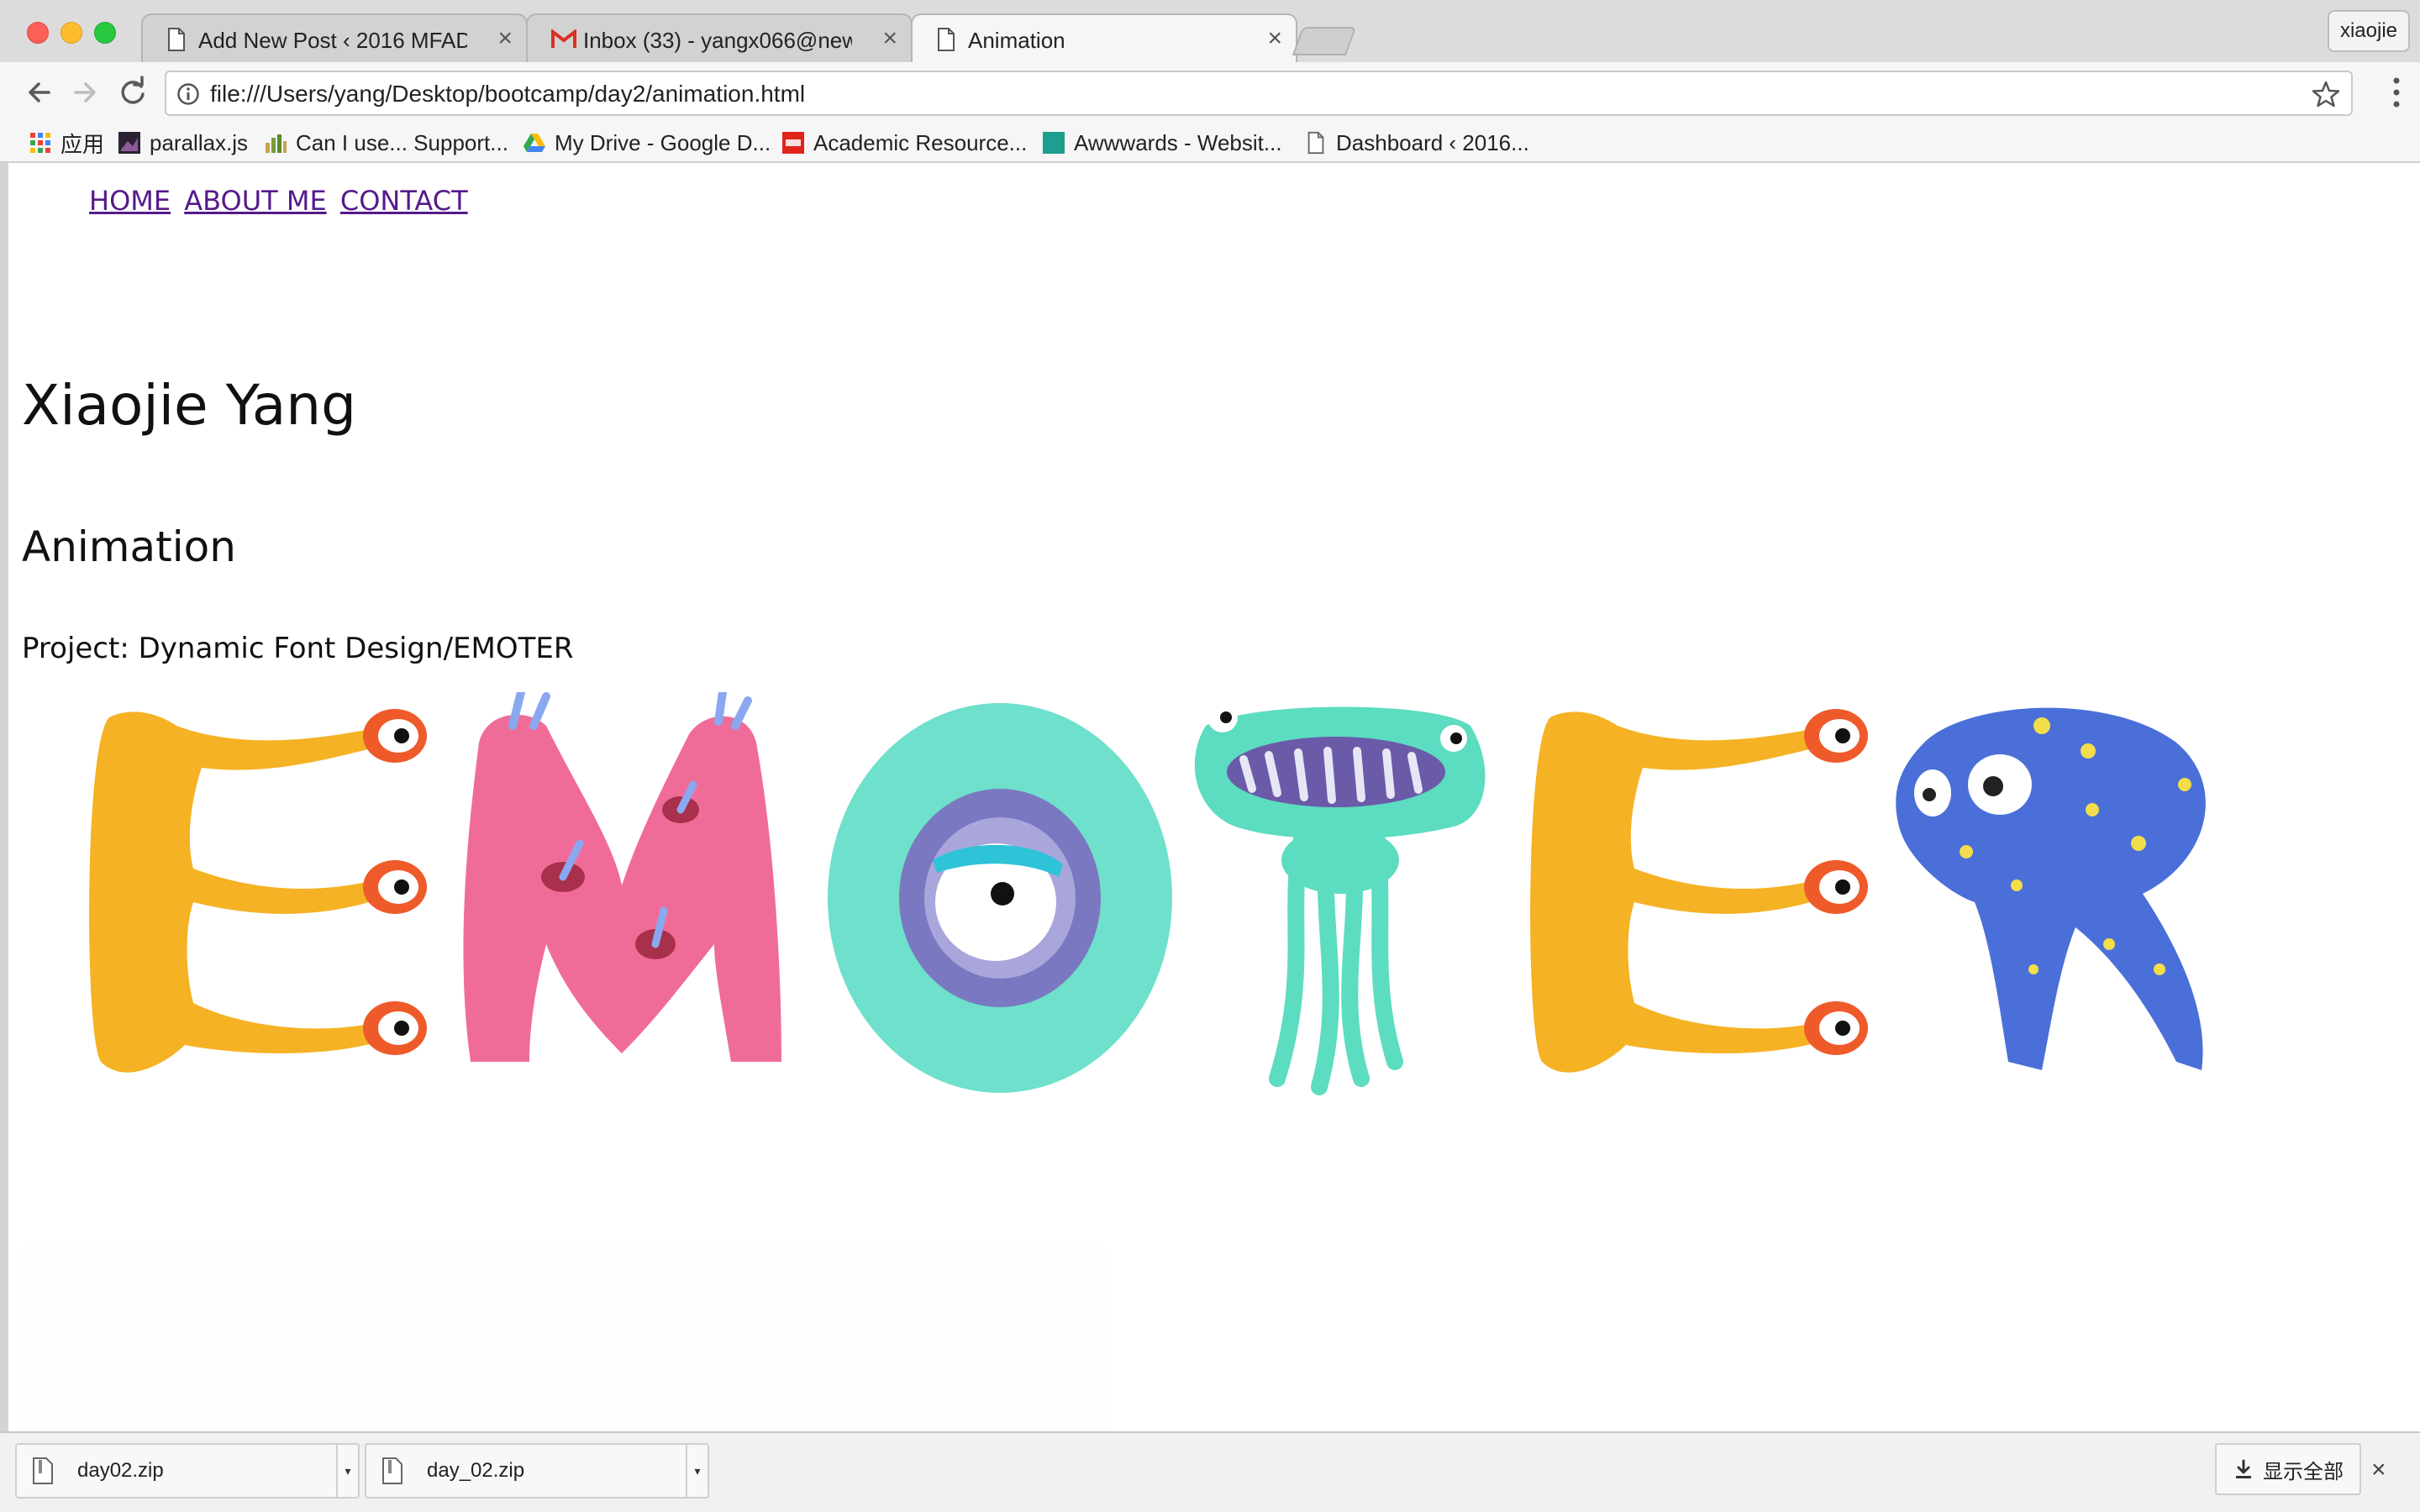 The image size is (2420, 1512). What do you see at coordinates (188, 94) in the screenshot?
I see `info-icon` at bounding box center [188, 94].